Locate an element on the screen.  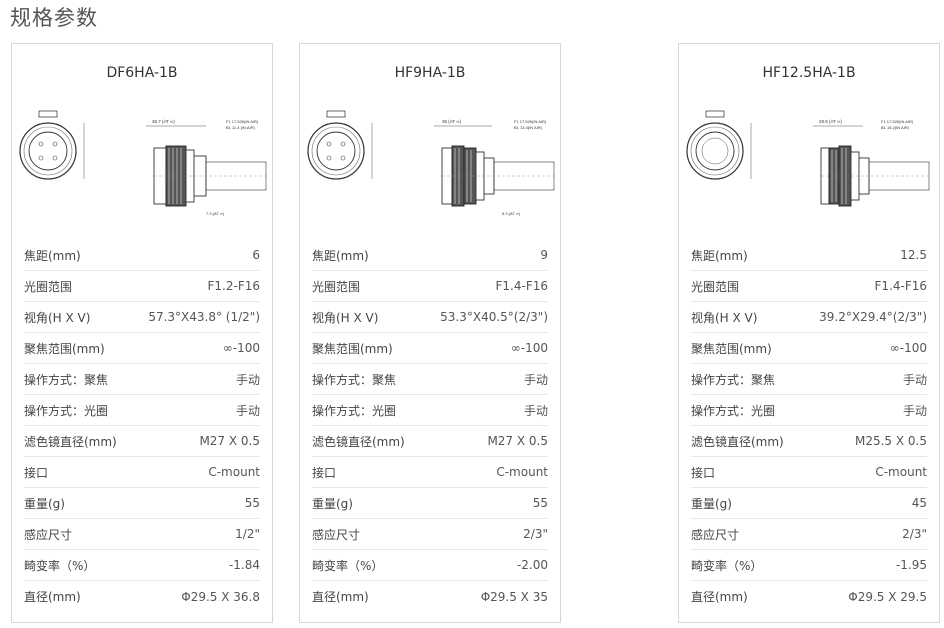
spec-row: 感应尺寸 1/2" is located at coordinates (142, 534).